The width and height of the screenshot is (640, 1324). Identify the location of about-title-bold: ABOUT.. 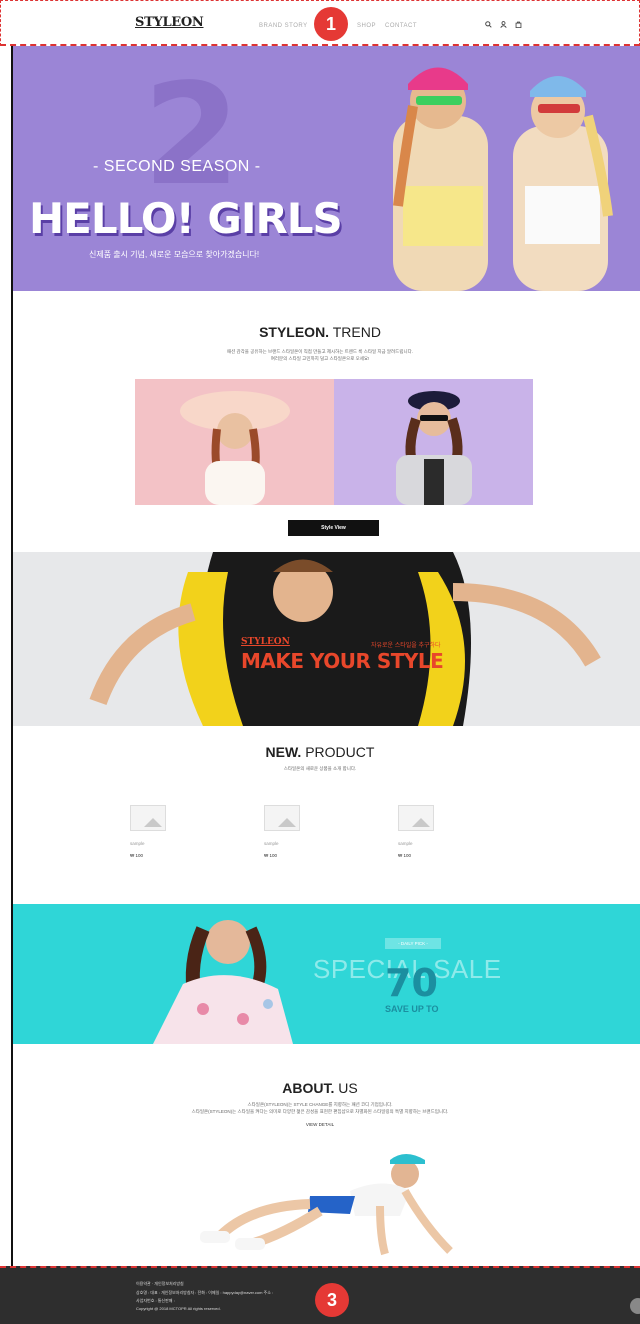
(308, 1088).